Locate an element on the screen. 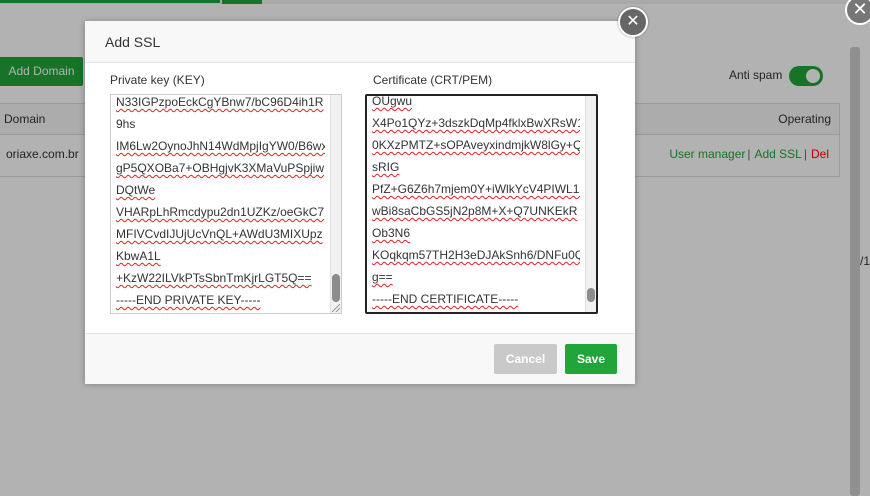 This screenshot has height=496, width=870. text-line: +KzW22ILVkPTsSbnTmKjrLGT5Q== is located at coordinates (214, 278).